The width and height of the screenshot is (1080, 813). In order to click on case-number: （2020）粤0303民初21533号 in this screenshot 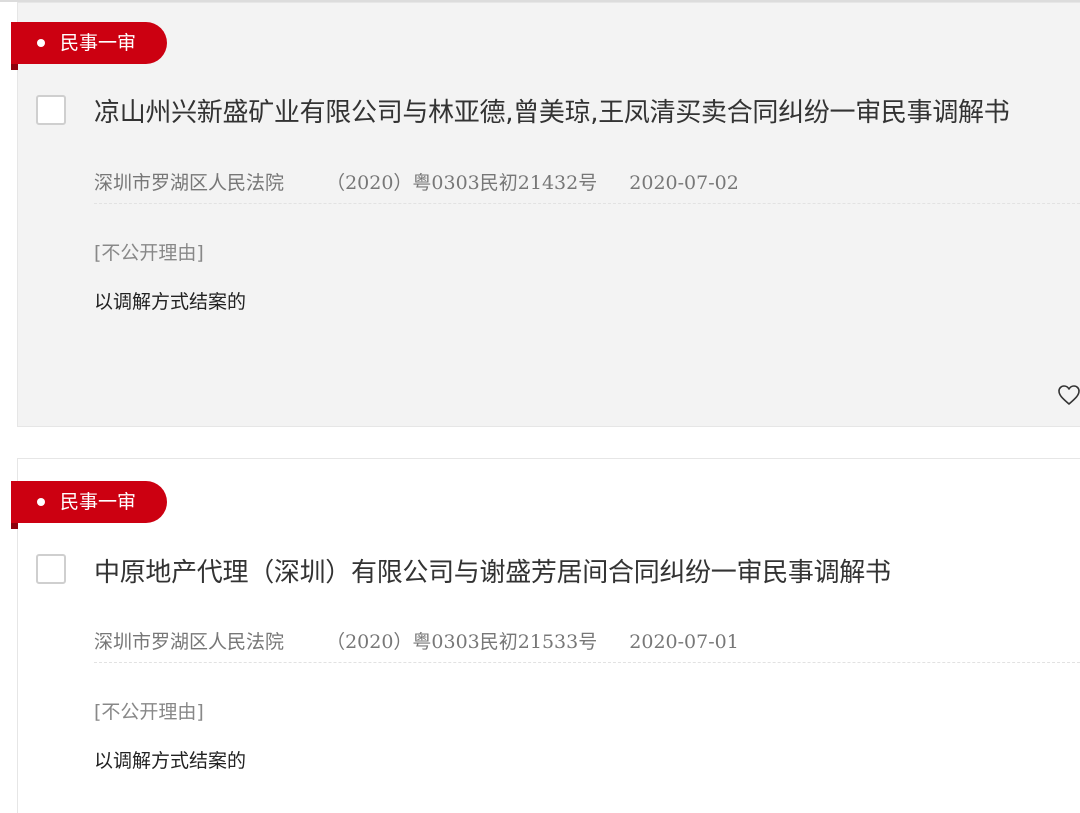, I will do `click(462, 642)`.